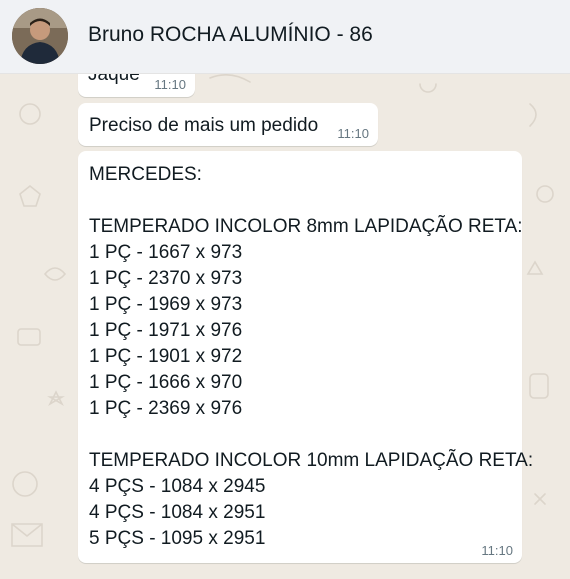  What do you see at coordinates (177, 512) in the screenshot?
I see `order-line: 4 PÇS - 1084 x 2951` at bounding box center [177, 512].